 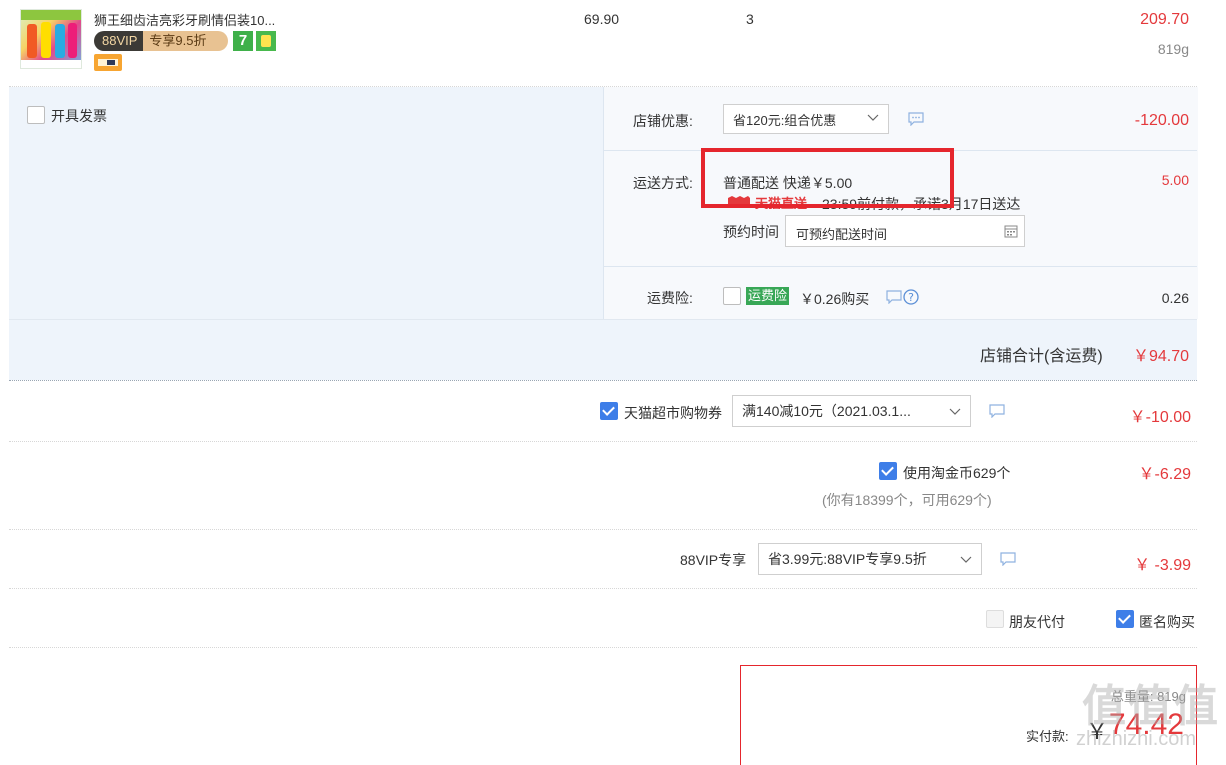 I want to click on coupon-amount: ￥-10.00, so click(x=1160, y=417).